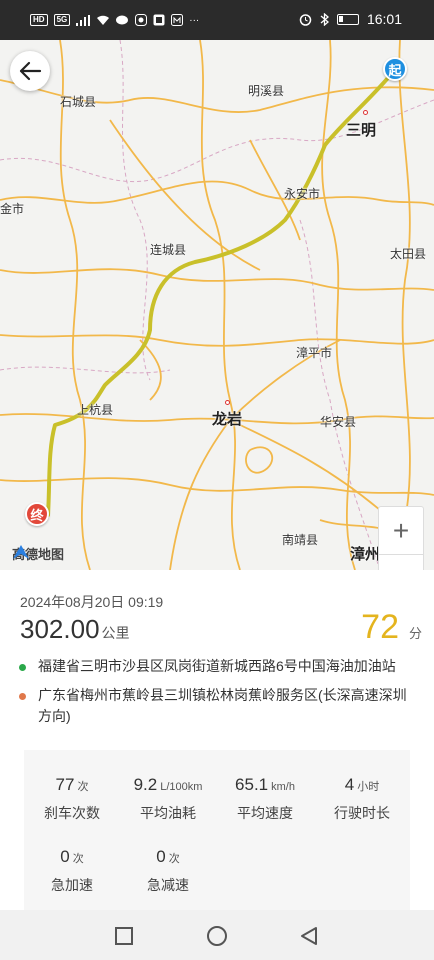 Image resolution: width=434 pixels, height=960 pixels. I want to click on end-location: 广东省梅州市蕉岭县三圳镇松林岗蕉岭服务区(长深高速深圳方向), so click(218, 706).